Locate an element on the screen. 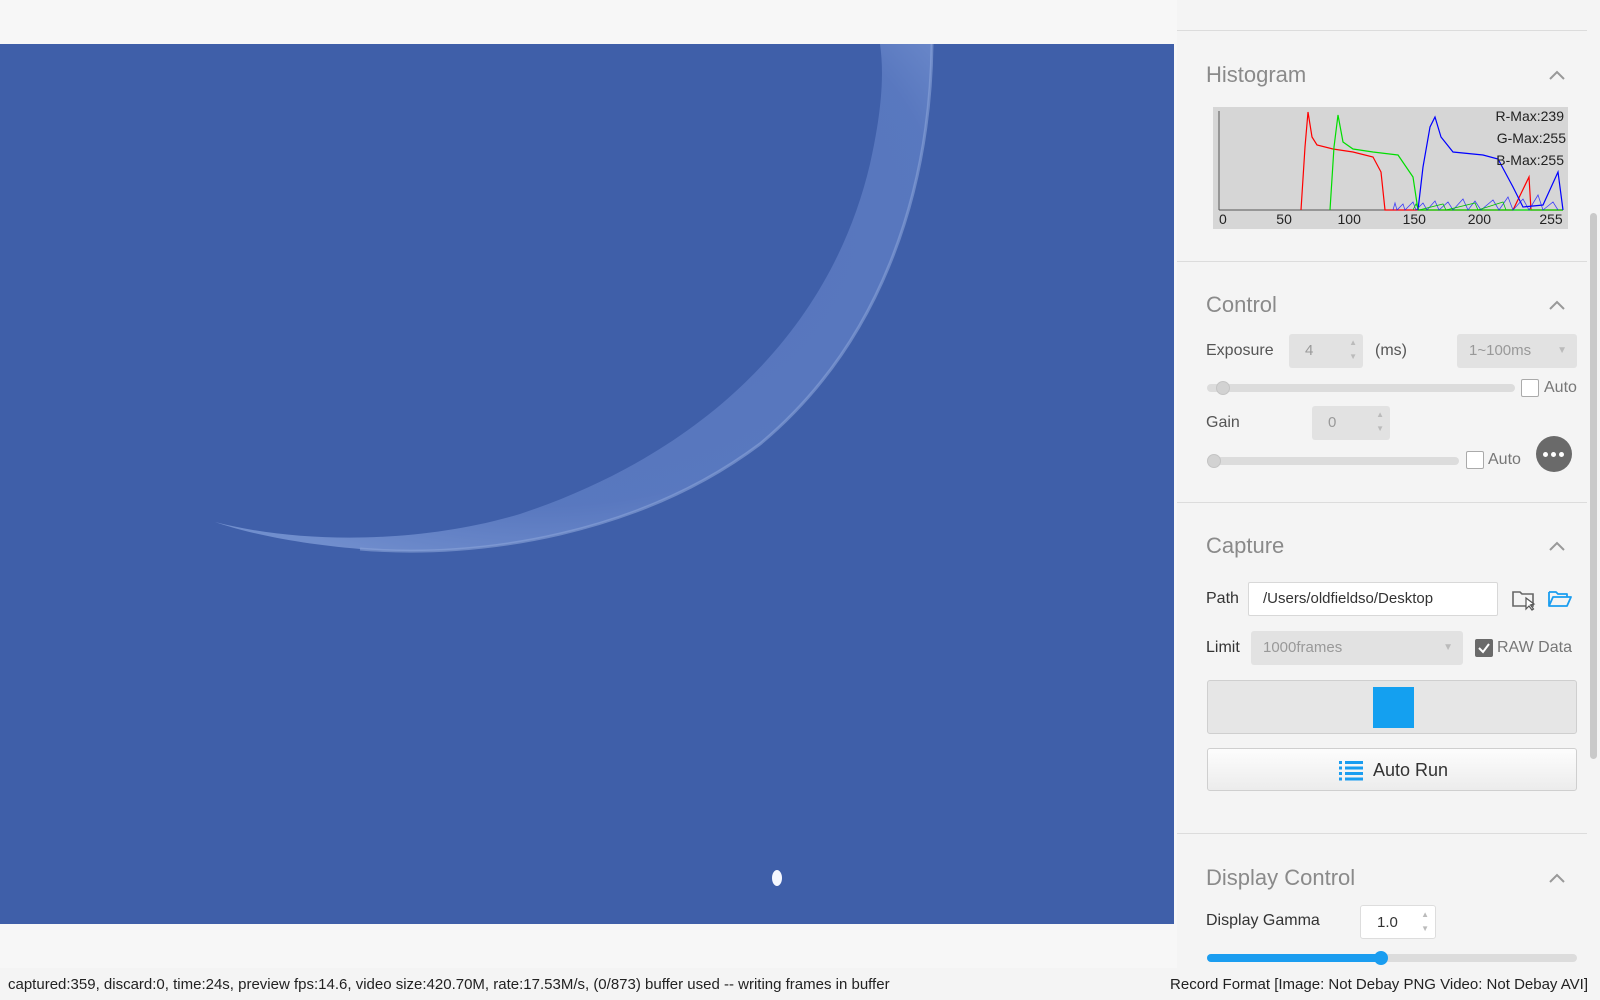  exposure-slider is located at coordinates (1361, 388).